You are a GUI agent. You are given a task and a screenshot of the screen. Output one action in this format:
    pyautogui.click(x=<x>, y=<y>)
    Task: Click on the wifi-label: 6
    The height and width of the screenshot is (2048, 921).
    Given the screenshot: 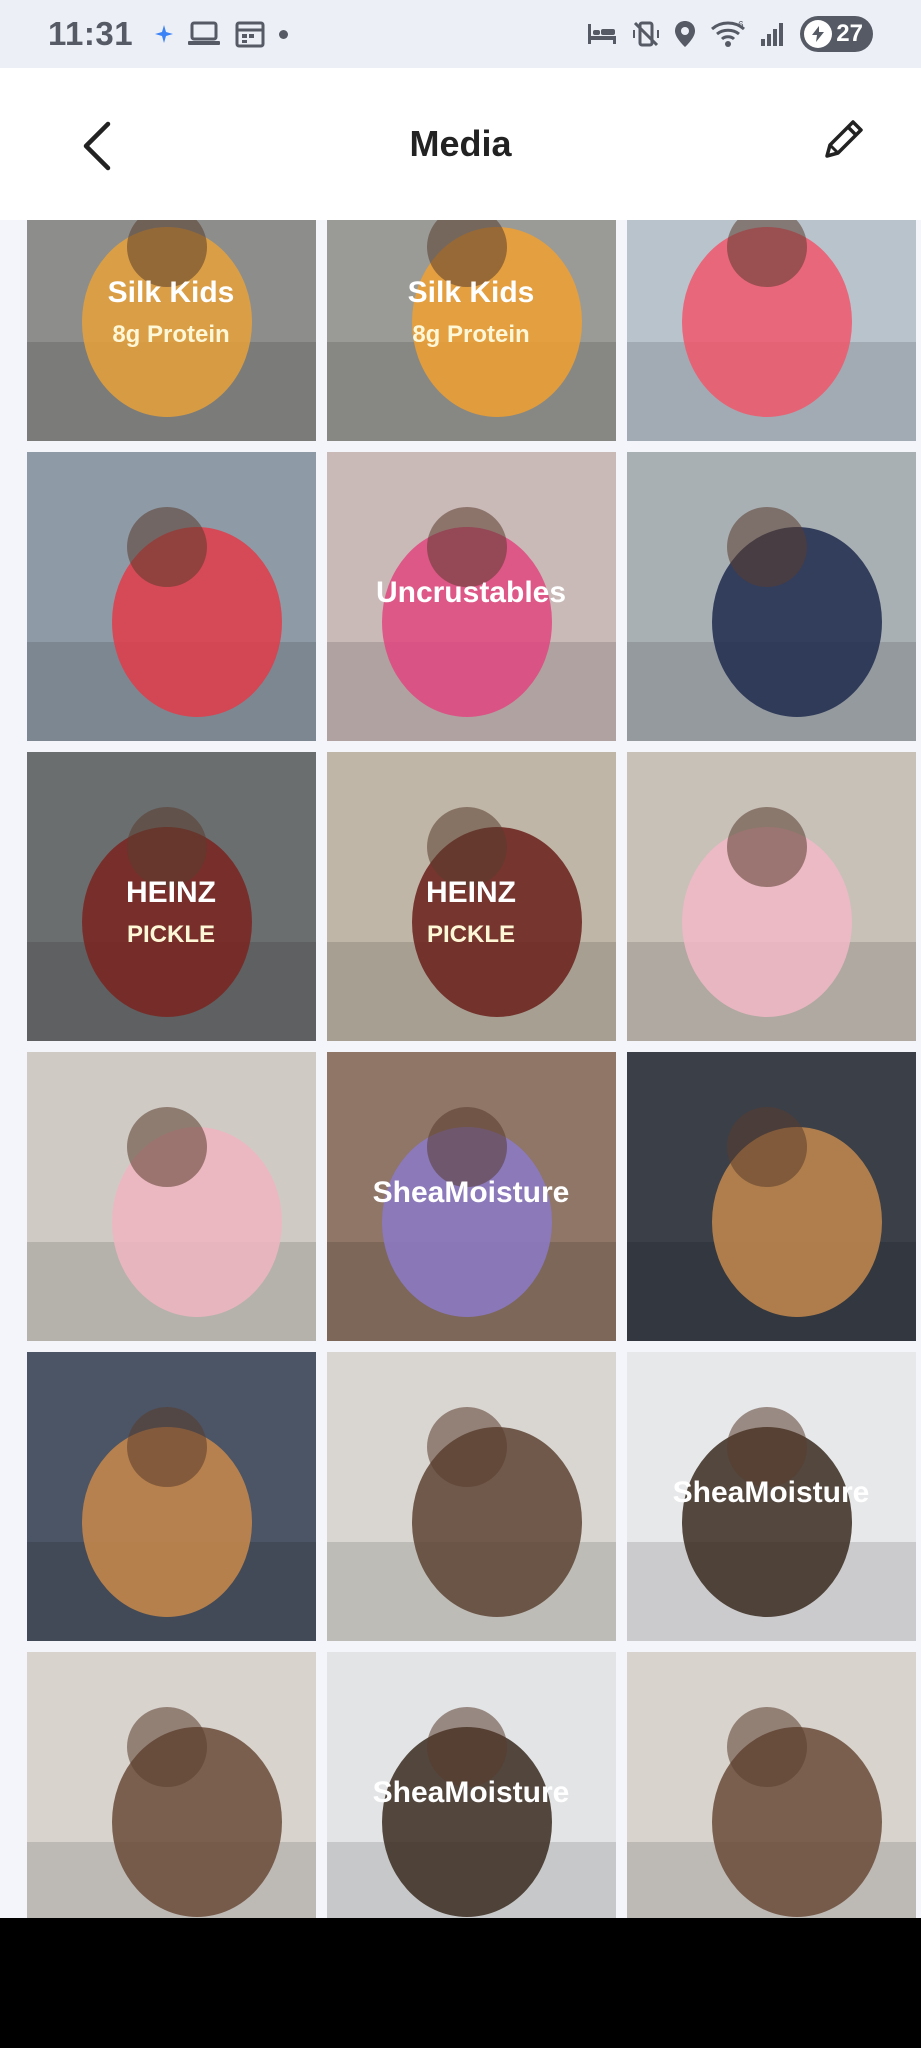 What is the action you would take?
    pyautogui.click(x=741, y=25)
    